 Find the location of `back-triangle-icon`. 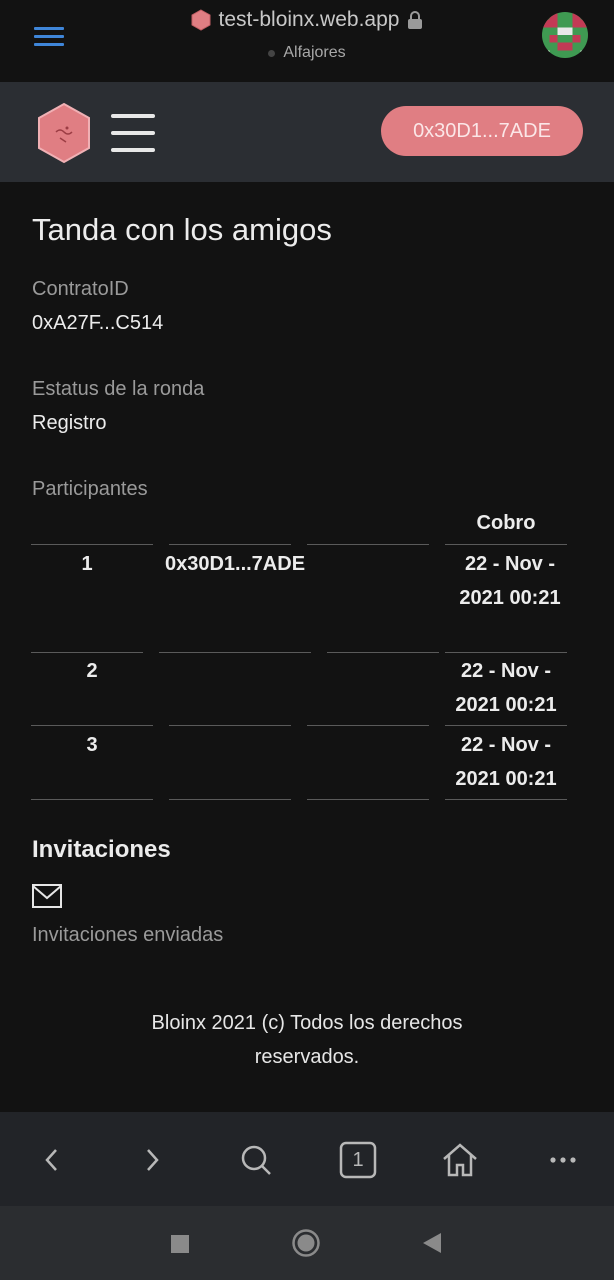

back-triangle-icon is located at coordinates (432, 1243).